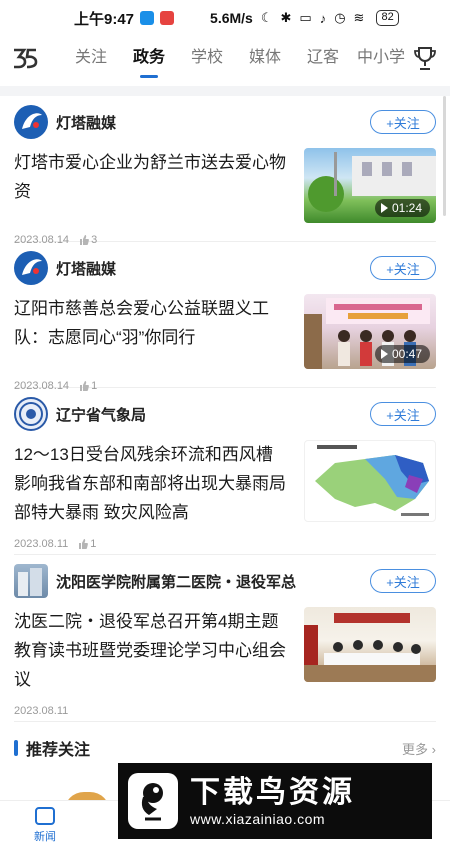 The height and width of the screenshot is (850, 450). What do you see at coordinates (207, 61) in the screenshot?
I see `tab-school: 学校` at bounding box center [207, 61].